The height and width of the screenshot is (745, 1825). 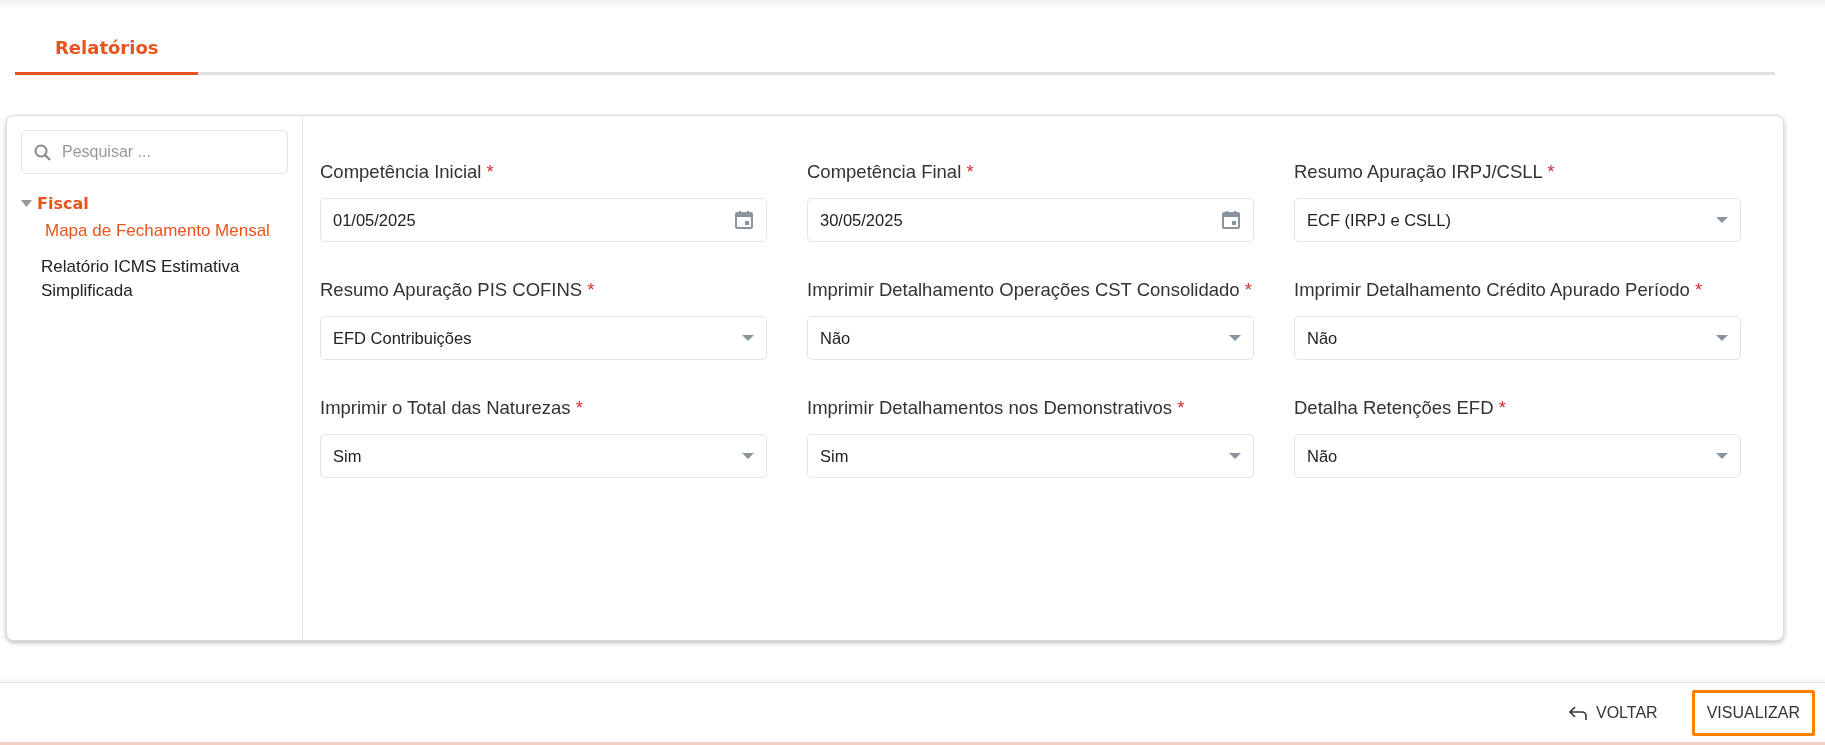 I want to click on field-label: Imprimir o Total das Naturezas *, so click(x=452, y=408).